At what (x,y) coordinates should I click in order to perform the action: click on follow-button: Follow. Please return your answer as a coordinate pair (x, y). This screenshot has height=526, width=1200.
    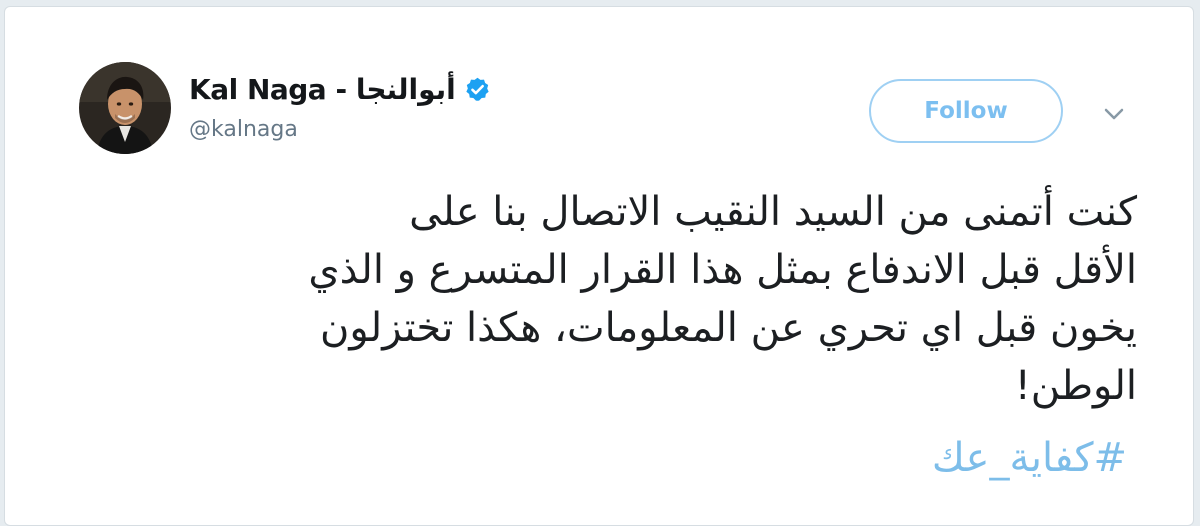
    Looking at the image, I should click on (966, 111).